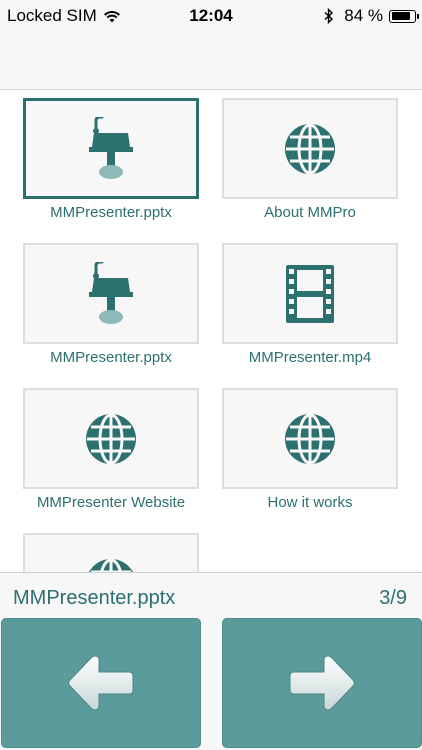 The height and width of the screenshot is (750, 422). I want to click on battery-icon, so click(404, 16).